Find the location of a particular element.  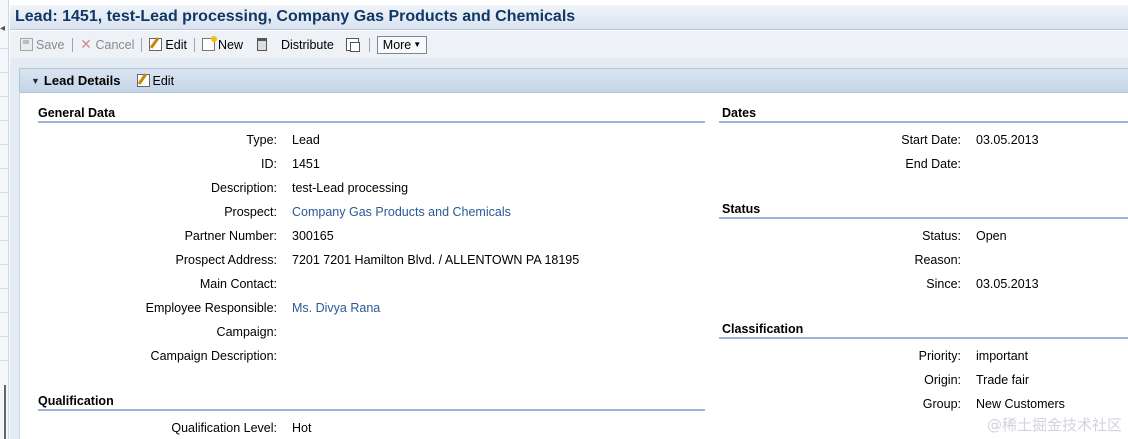

field-value: 300165 is located at coordinates (313, 236).